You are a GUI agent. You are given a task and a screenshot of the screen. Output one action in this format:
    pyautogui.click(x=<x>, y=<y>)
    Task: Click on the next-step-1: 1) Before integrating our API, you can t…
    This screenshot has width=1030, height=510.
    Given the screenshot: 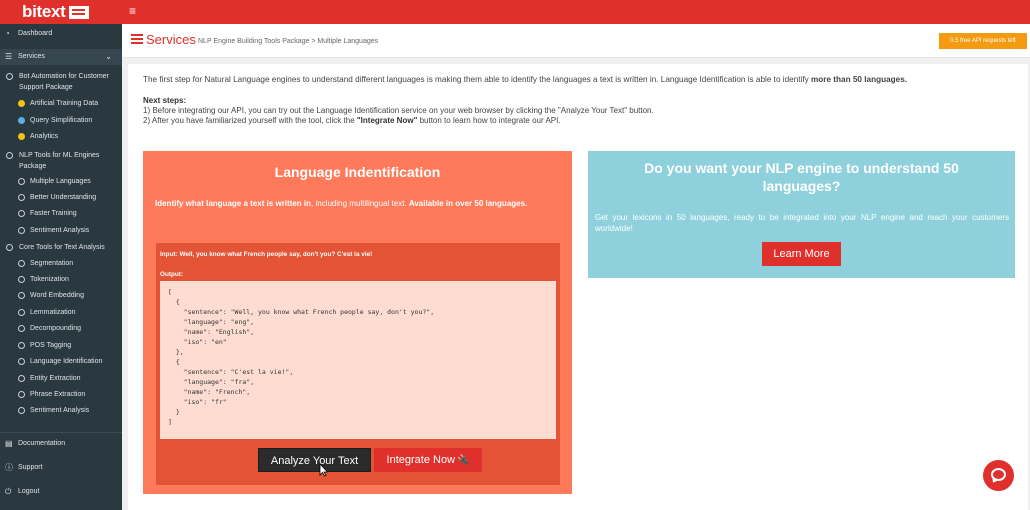 What is the action you would take?
    pyautogui.click(x=398, y=110)
    